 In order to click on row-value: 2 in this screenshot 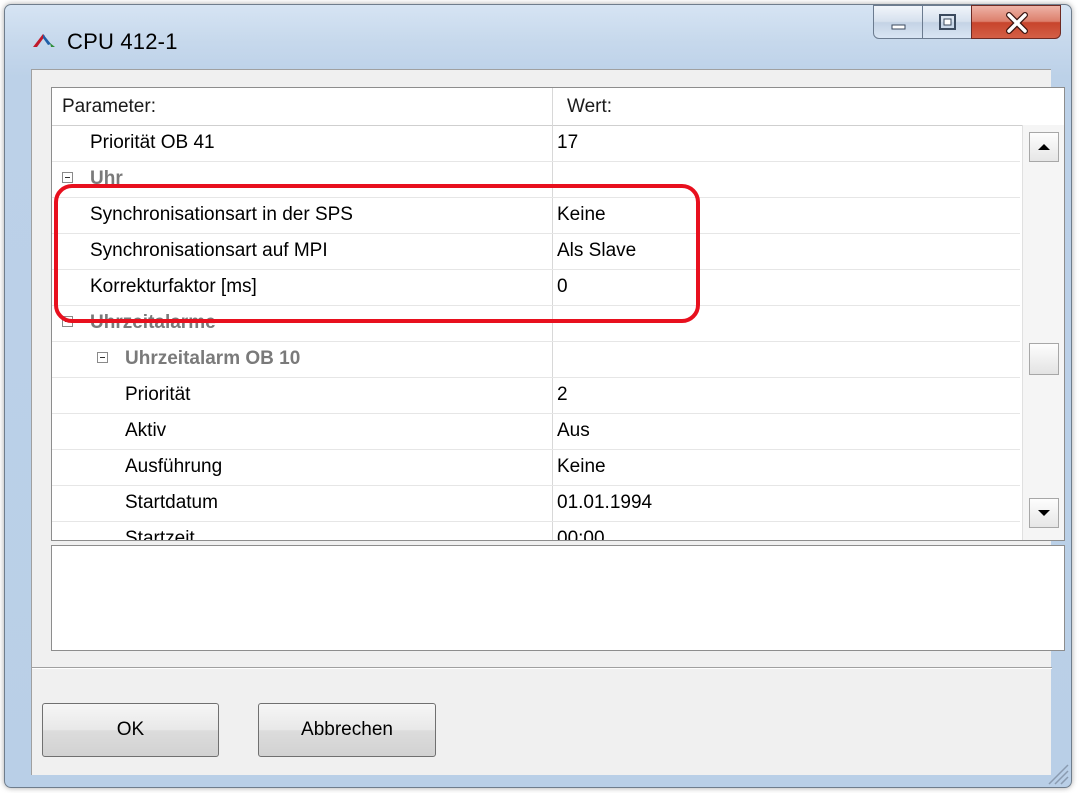, I will do `click(562, 394)`.